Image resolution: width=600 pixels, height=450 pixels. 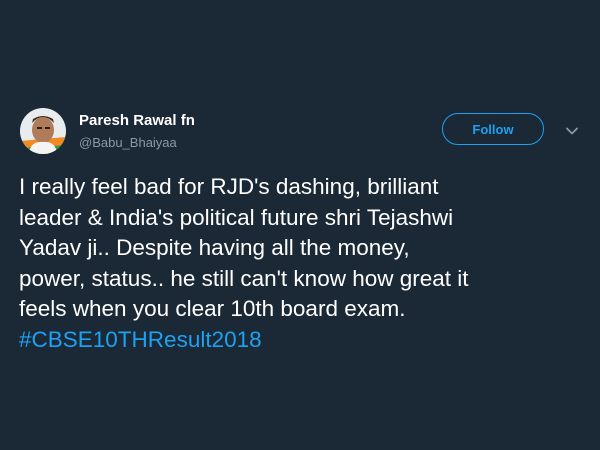 What do you see at coordinates (572, 131) in the screenshot?
I see `chevron-down-icon` at bounding box center [572, 131].